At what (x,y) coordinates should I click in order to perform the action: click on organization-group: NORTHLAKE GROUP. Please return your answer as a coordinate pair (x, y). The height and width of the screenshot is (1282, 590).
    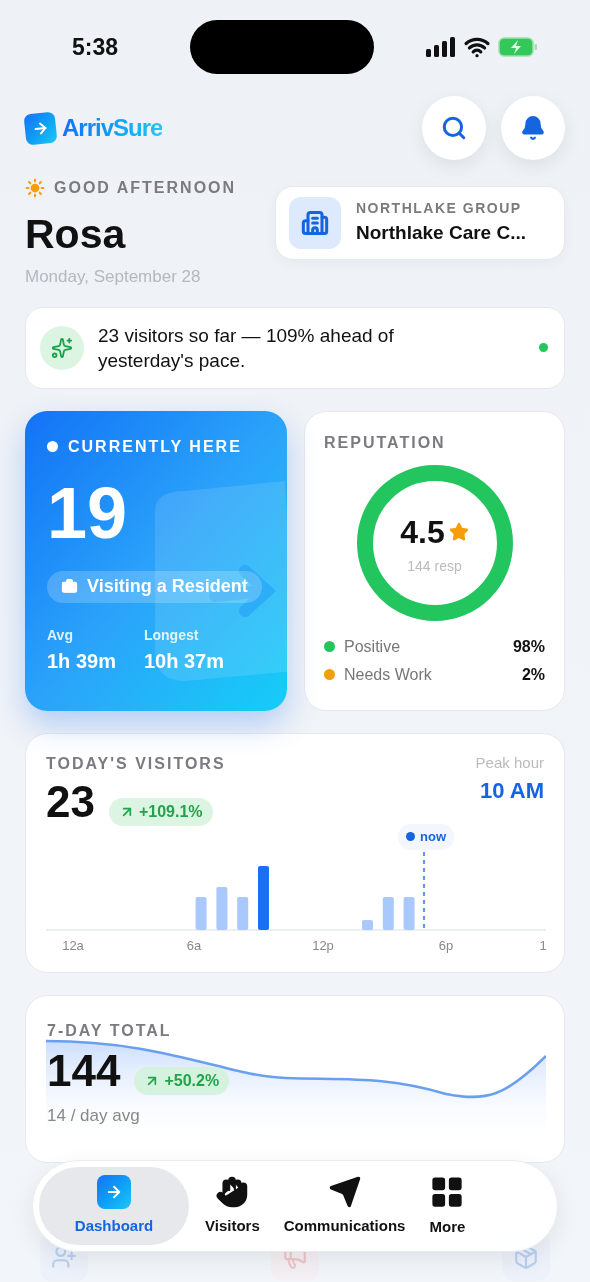
    Looking at the image, I should click on (441, 209).